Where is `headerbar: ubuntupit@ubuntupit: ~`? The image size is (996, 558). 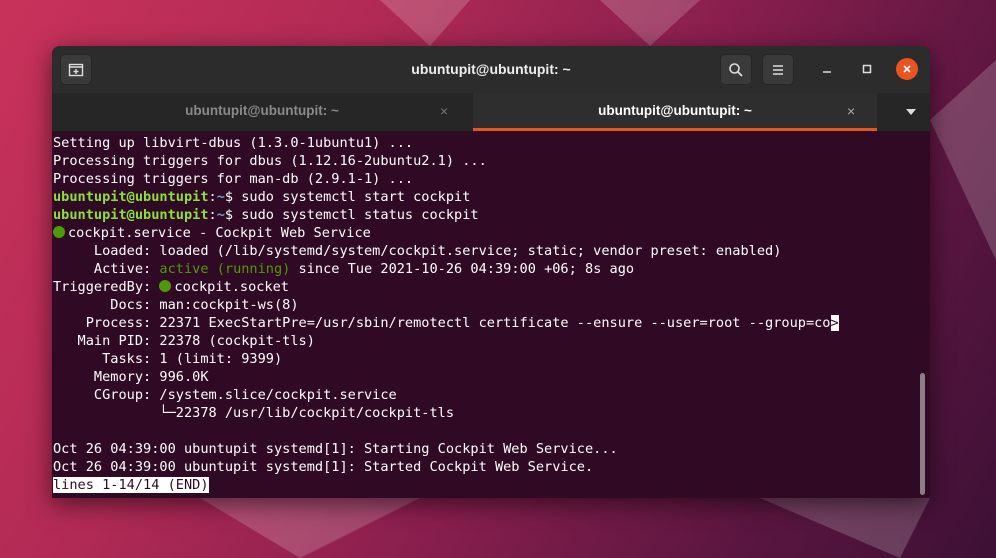
headerbar: ubuntupit@ubuntupit: ~ is located at coordinates (491, 70).